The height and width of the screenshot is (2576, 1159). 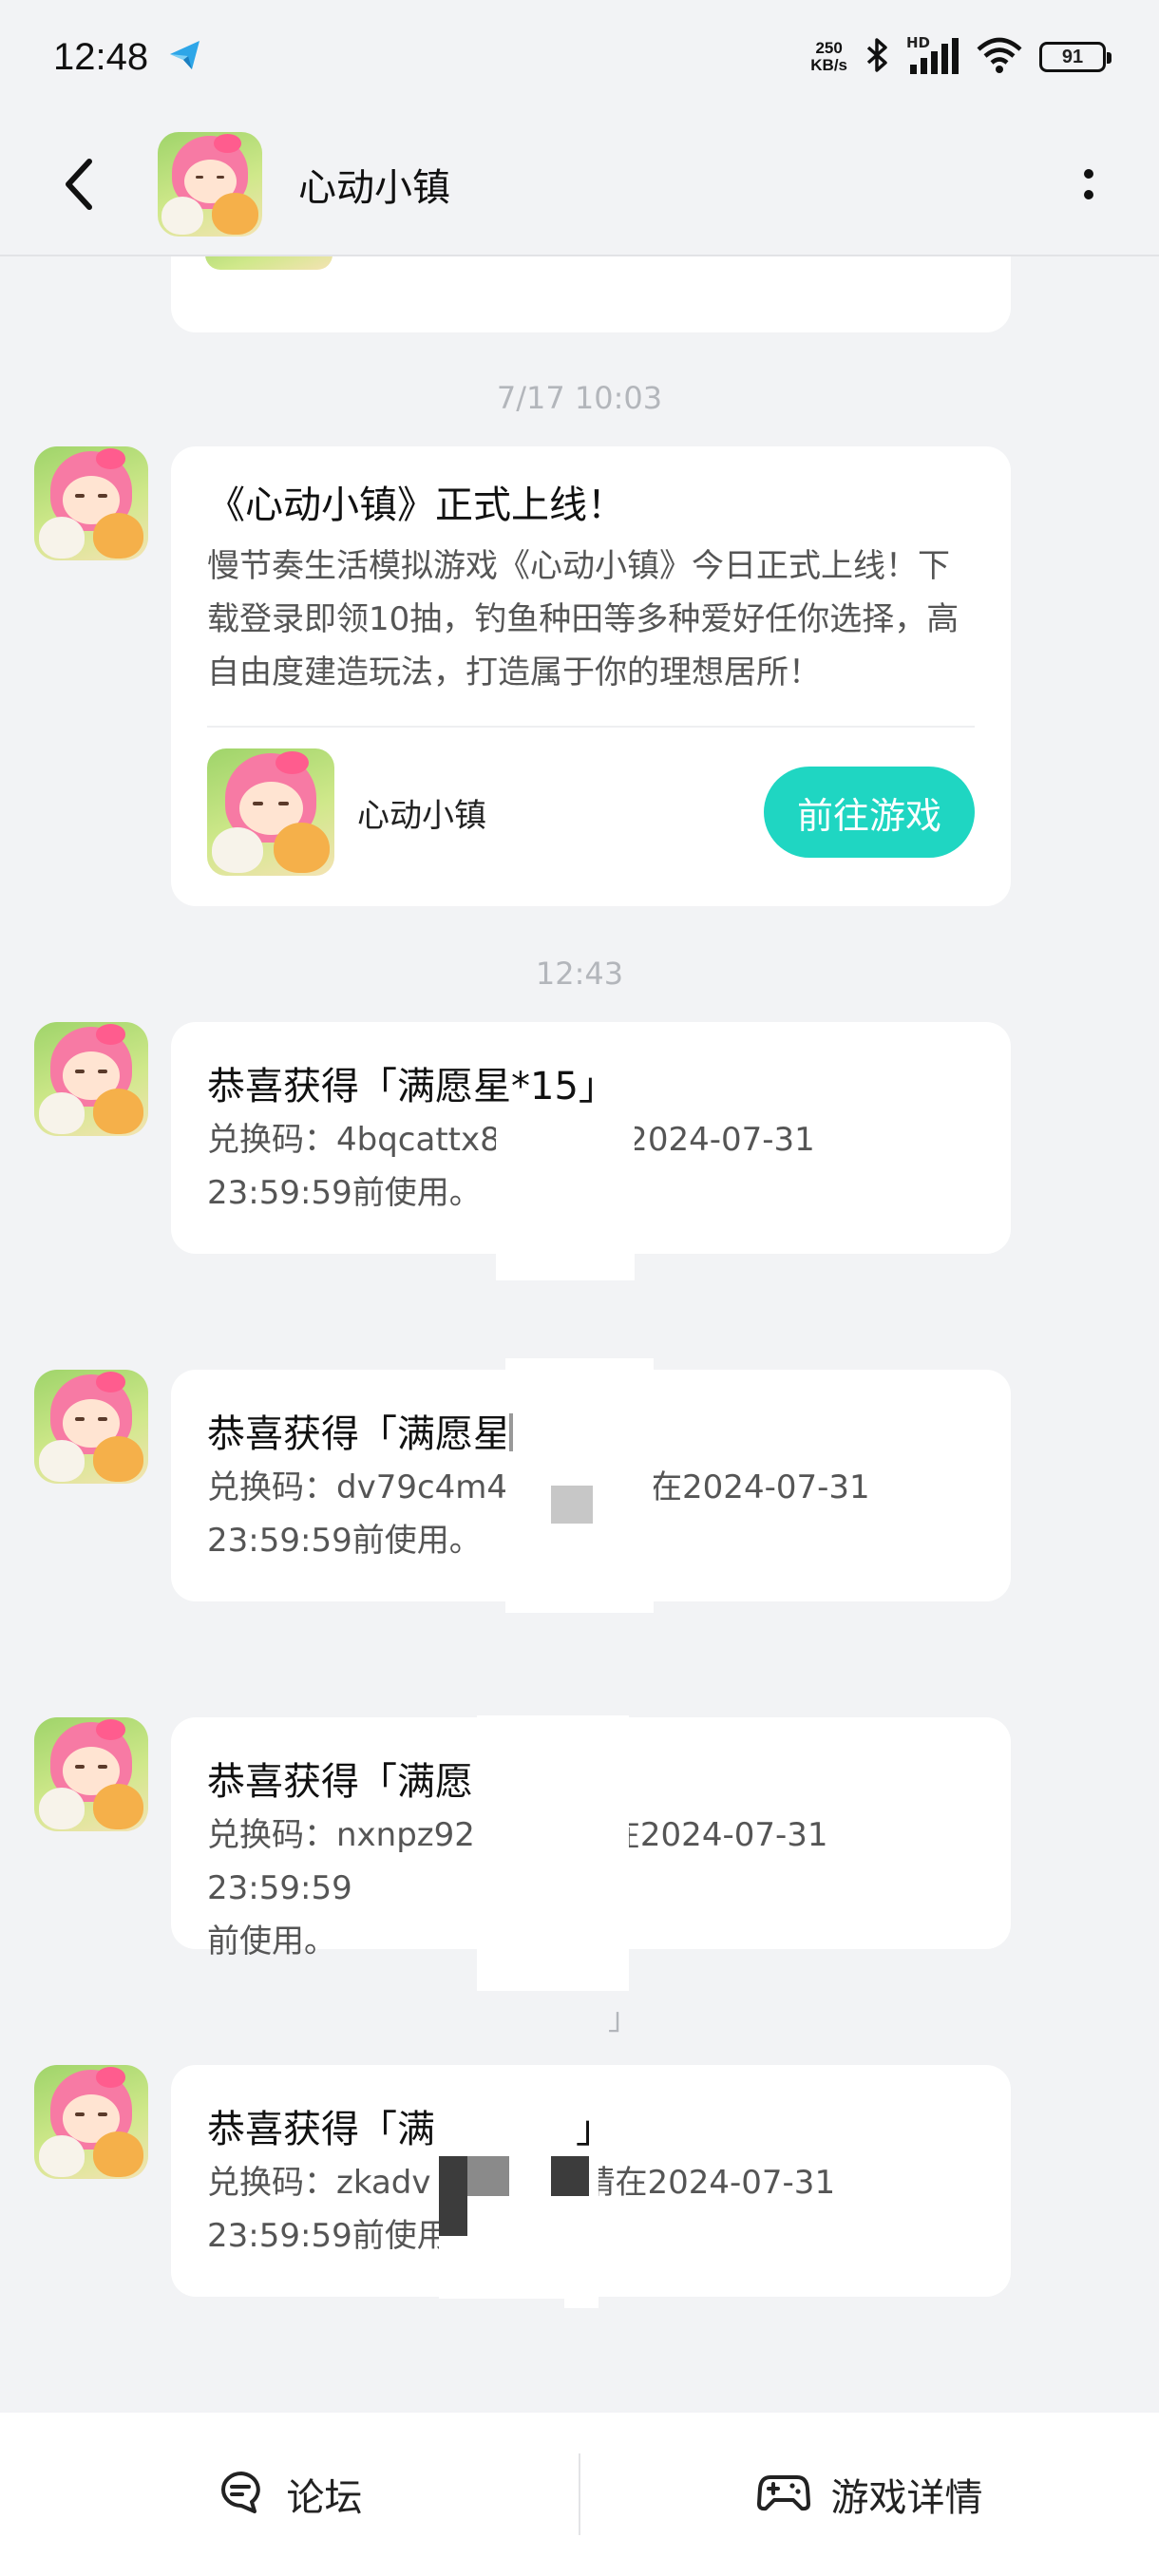 I want to click on game-details-label: 游戏详情, so click(x=906, y=2498).